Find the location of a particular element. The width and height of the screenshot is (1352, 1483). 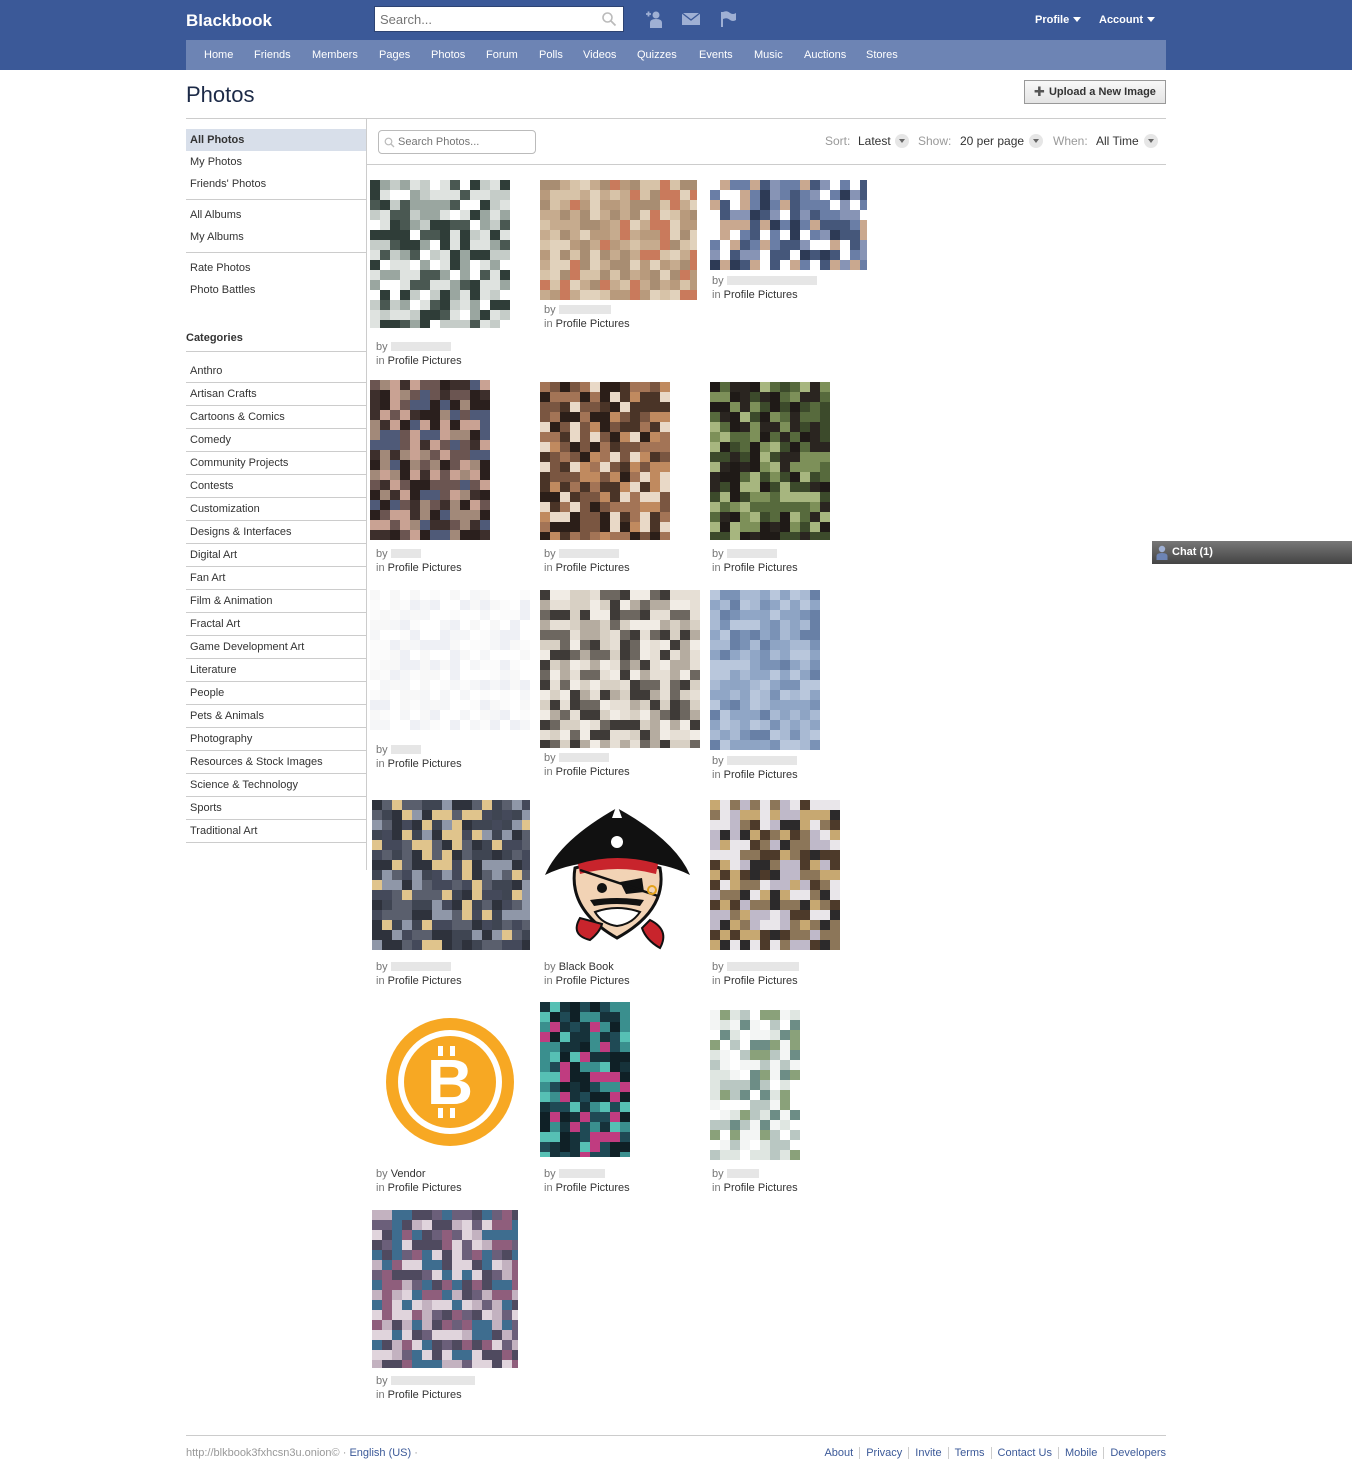

category-item: Designs & Interfaces is located at coordinates (276, 532).